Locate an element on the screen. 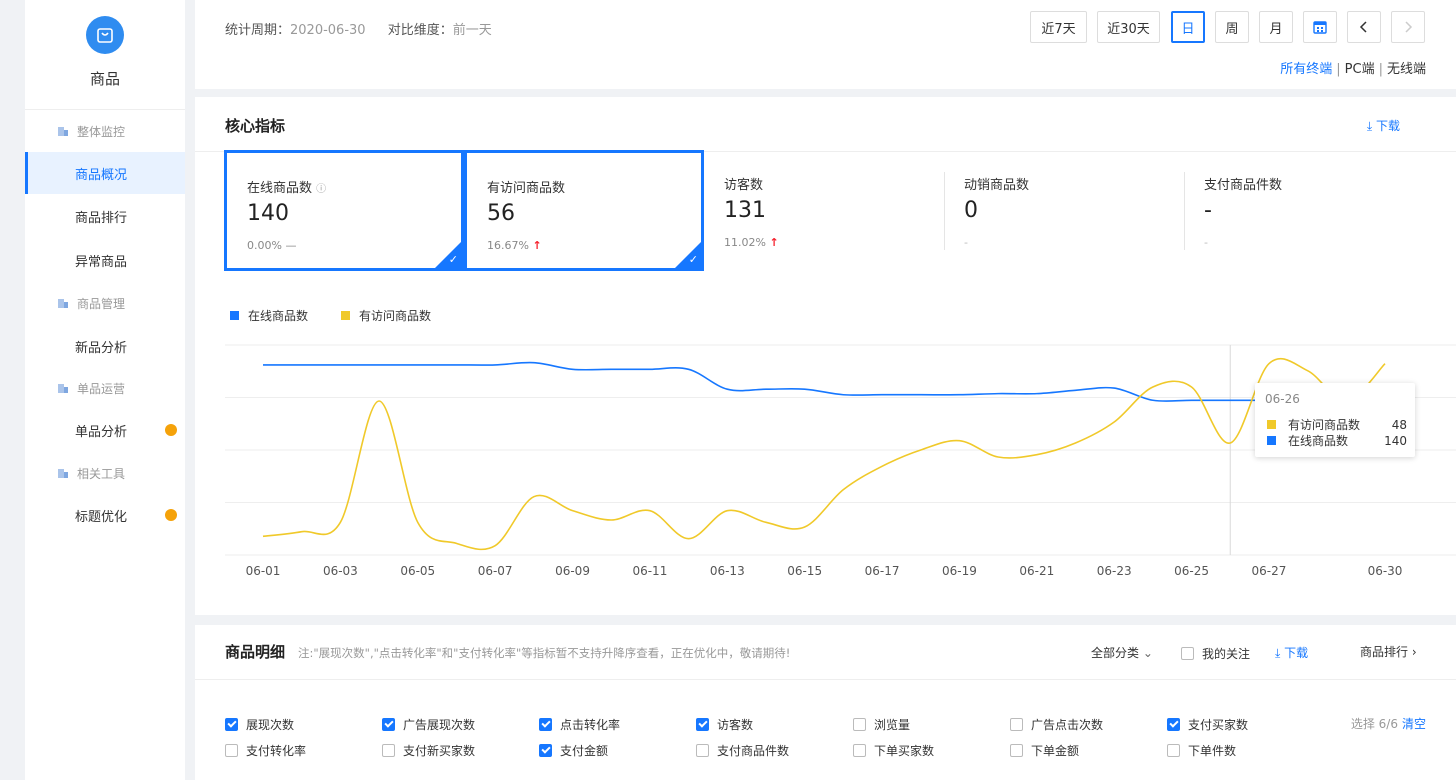 Image resolution: width=1456 pixels, height=780 pixels. metric-option: 下单金额 is located at coordinates (1044, 750).